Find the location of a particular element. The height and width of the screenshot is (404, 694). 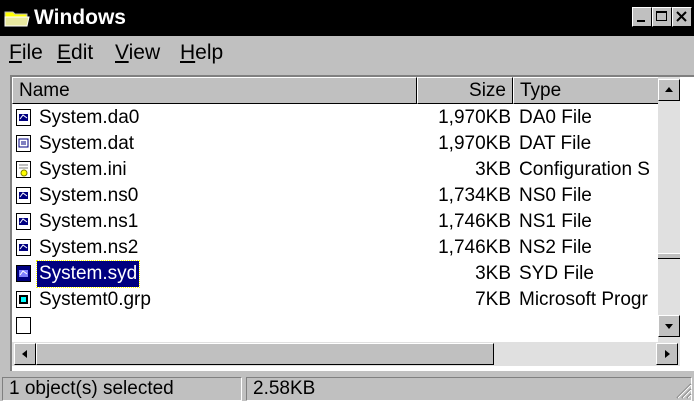

arrow-left-icon is located at coordinates (24, 354).